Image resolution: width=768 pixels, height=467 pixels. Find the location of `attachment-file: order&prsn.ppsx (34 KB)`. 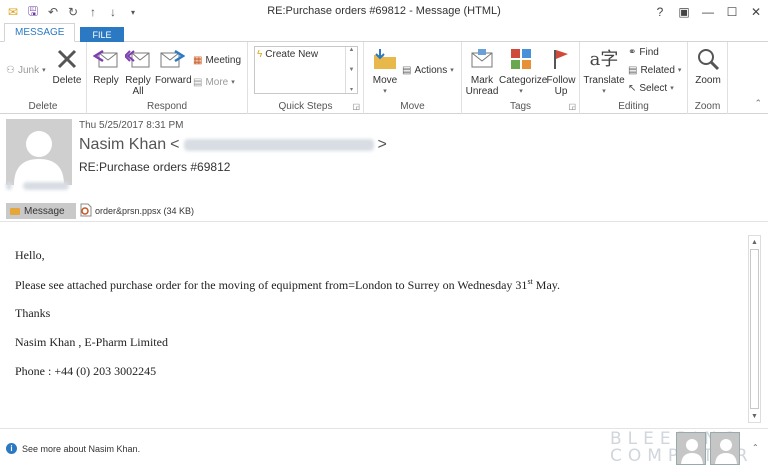

attachment-file: order&prsn.ppsx (34 KB) is located at coordinates (137, 211).